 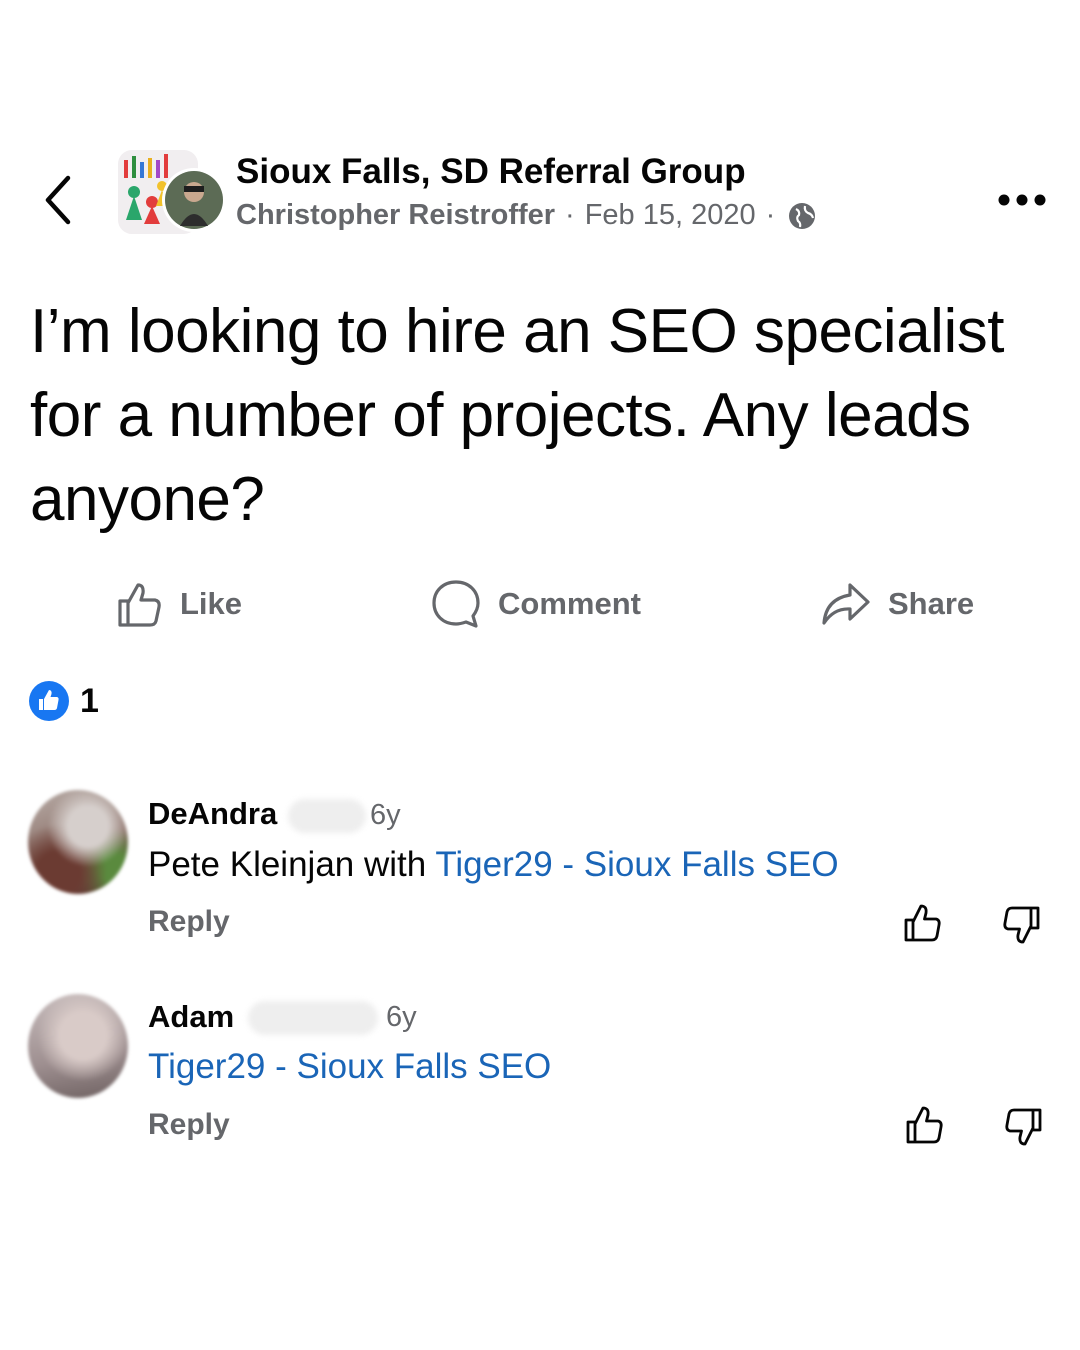 What do you see at coordinates (670, 215) in the screenshot?
I see `post-date: Feb 15, 2020` at bounding box center [670, 215].